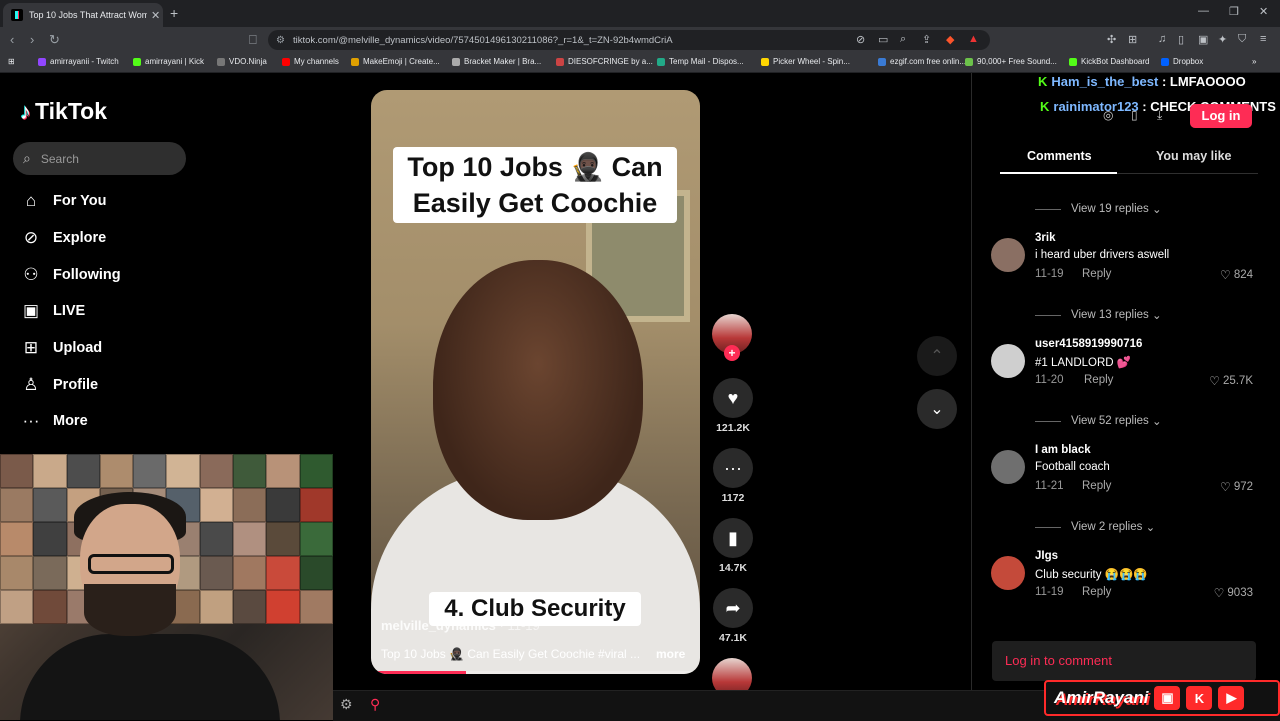 The image size is (1280, 721). Describe the element at coordinates (519, 625) in the screenshot. I see `video-date: · 11-19` at that location.